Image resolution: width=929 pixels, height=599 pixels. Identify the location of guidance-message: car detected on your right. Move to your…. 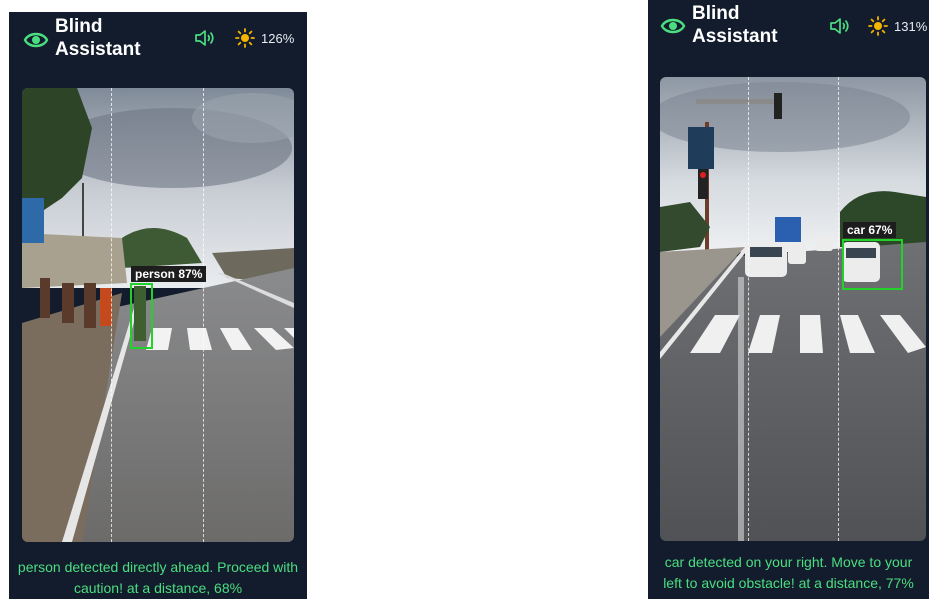
(788, 572).